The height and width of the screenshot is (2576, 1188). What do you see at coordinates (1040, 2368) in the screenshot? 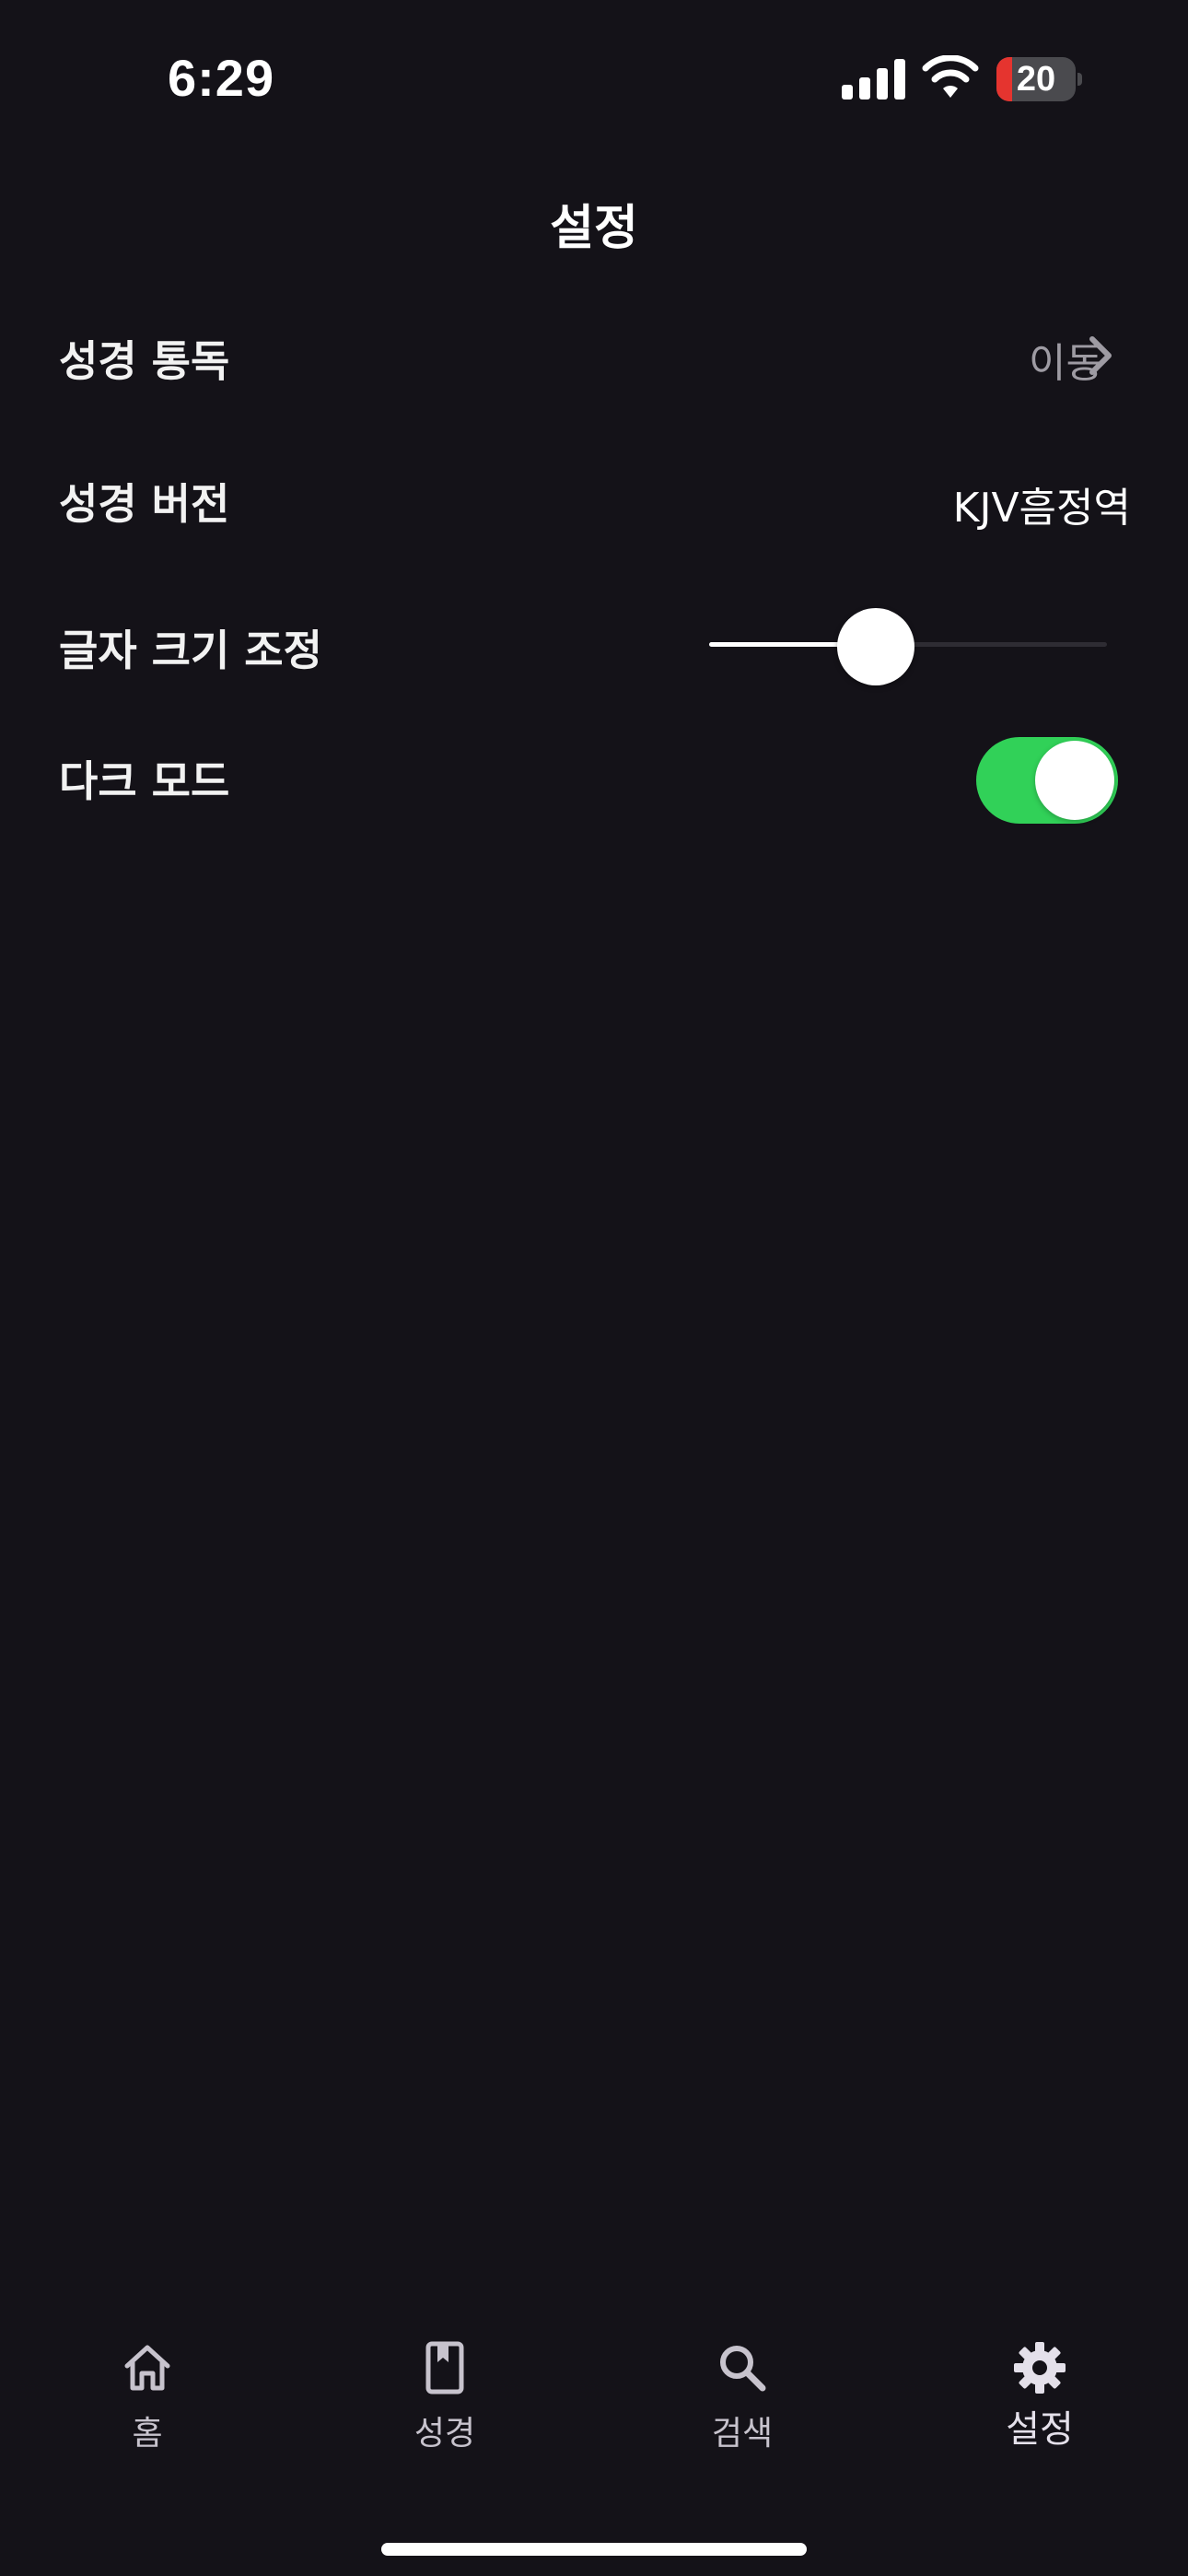
I see `gear-icon` at bounding box center [1040, 2368].